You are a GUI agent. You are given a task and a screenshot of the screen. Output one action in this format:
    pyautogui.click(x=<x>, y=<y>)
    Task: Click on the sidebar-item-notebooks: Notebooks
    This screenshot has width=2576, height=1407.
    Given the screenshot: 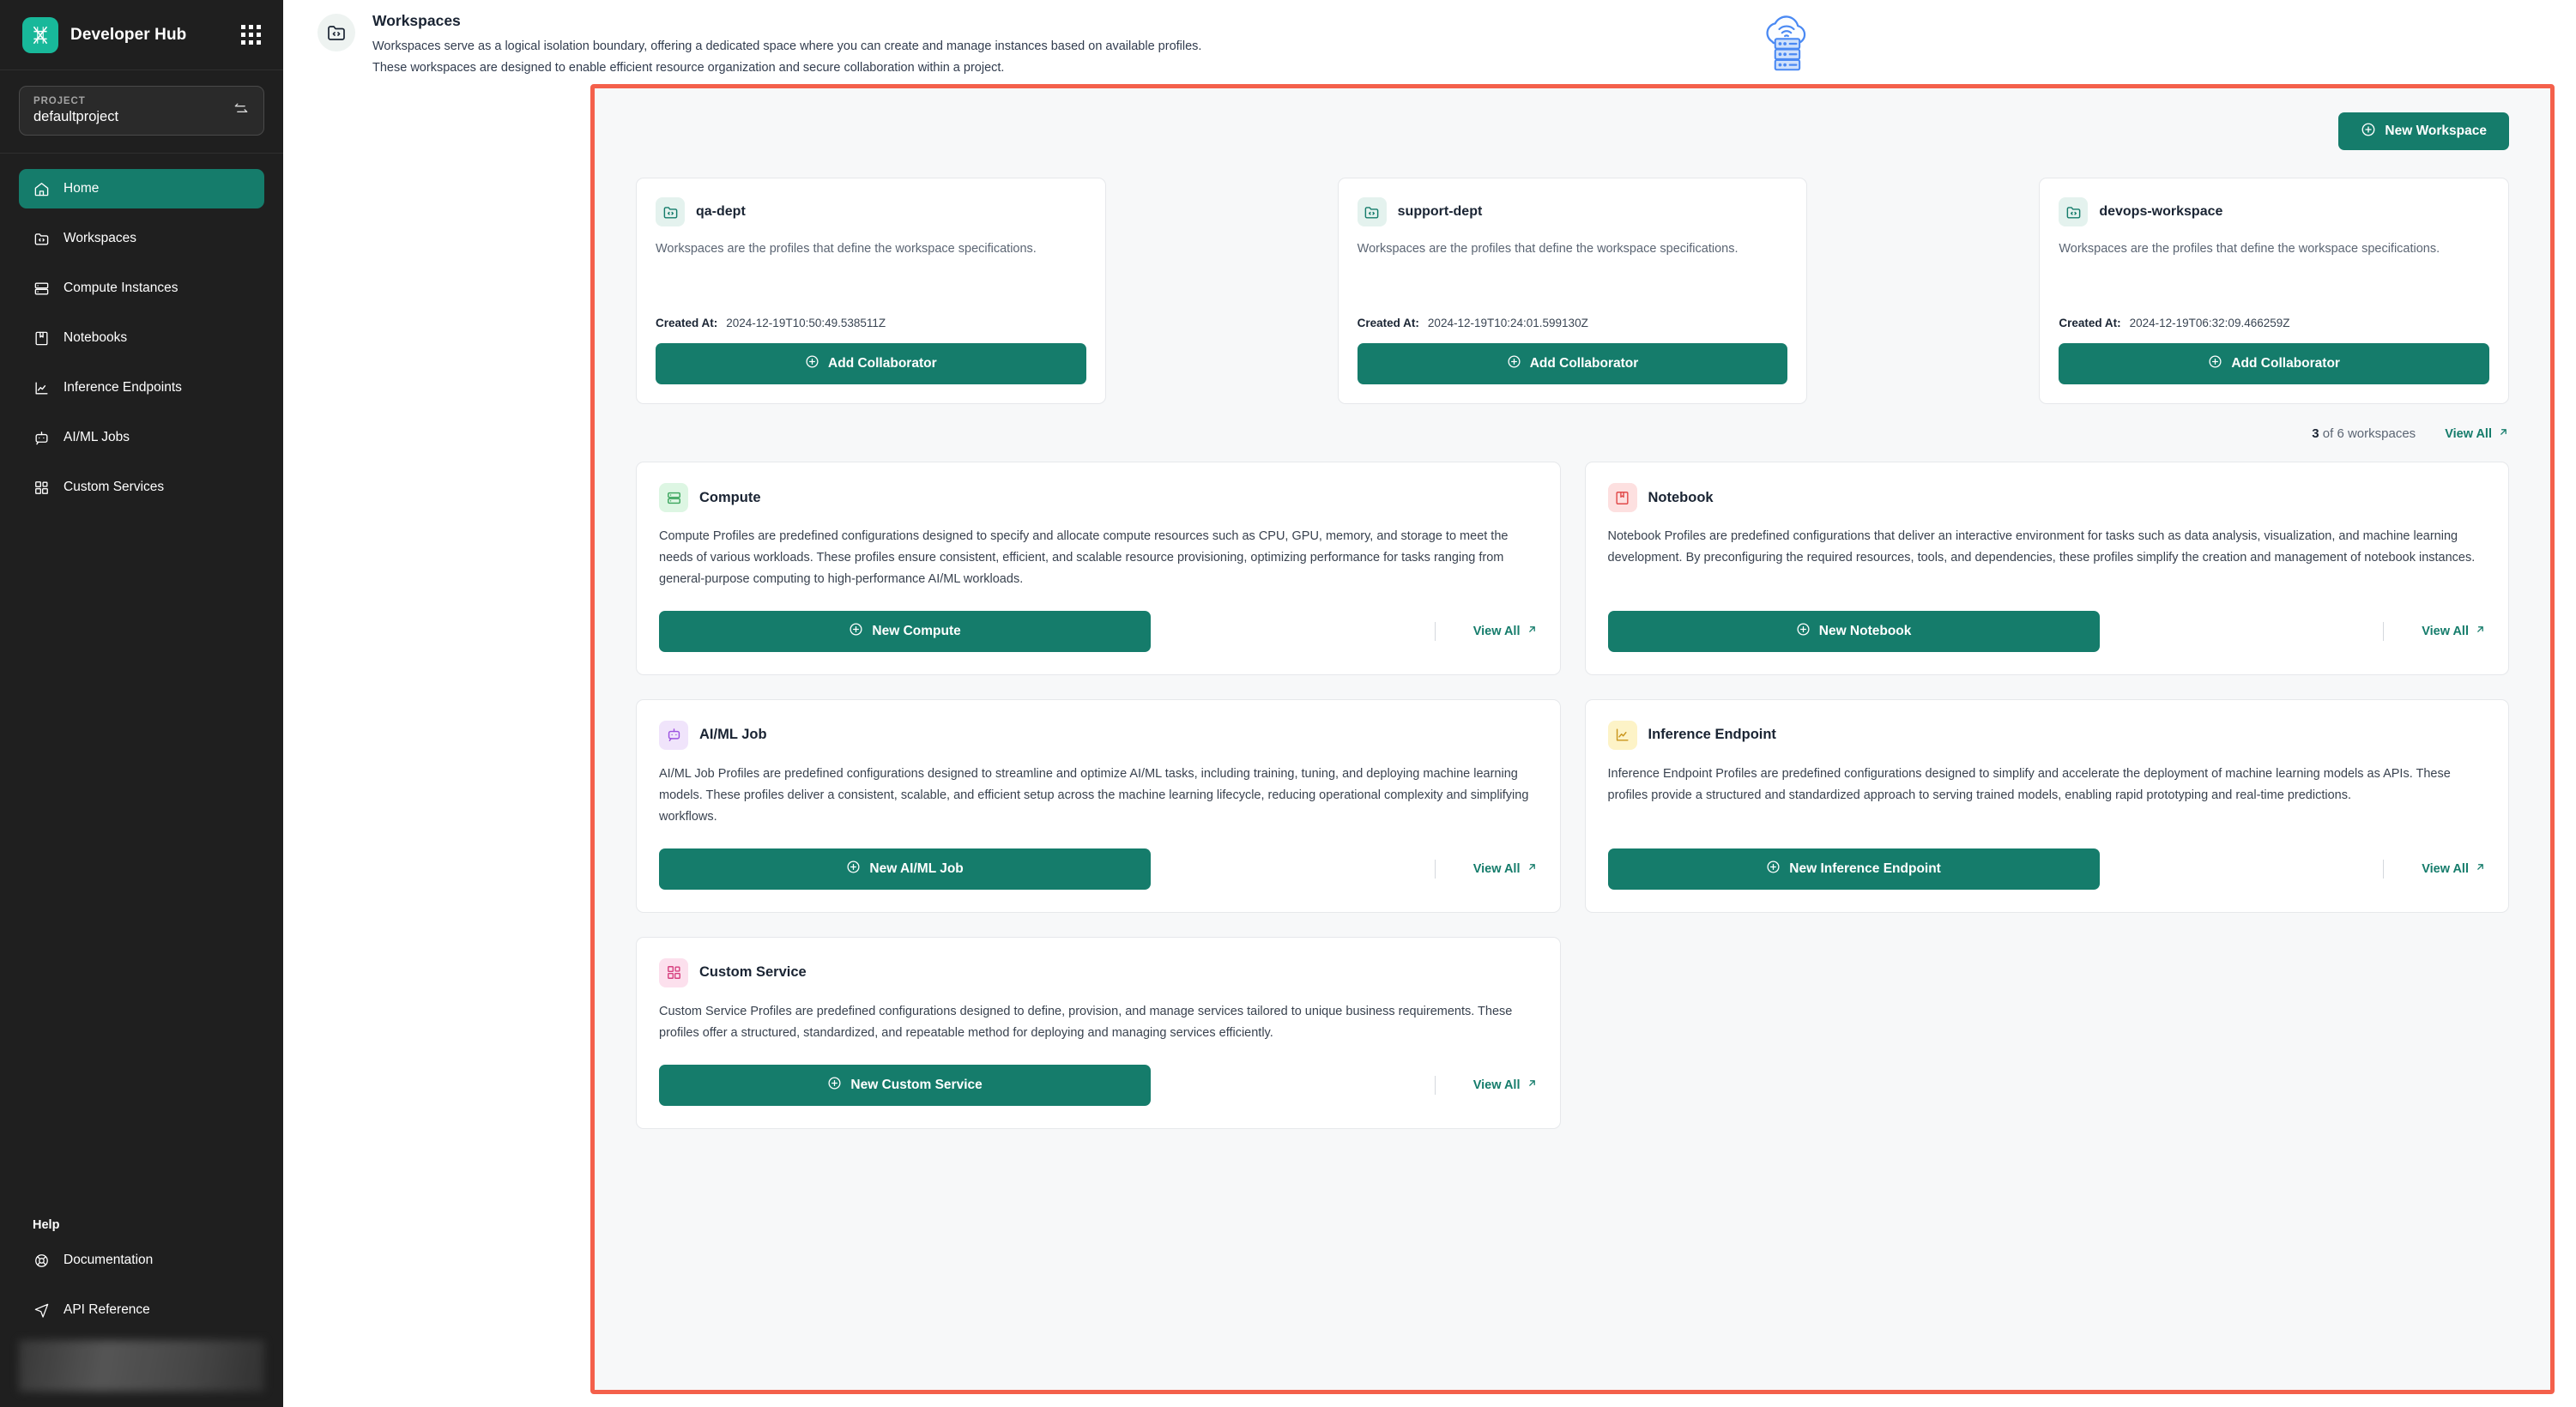 What is the action you would take?
    pyautogui.click(x=141, y=338)
    